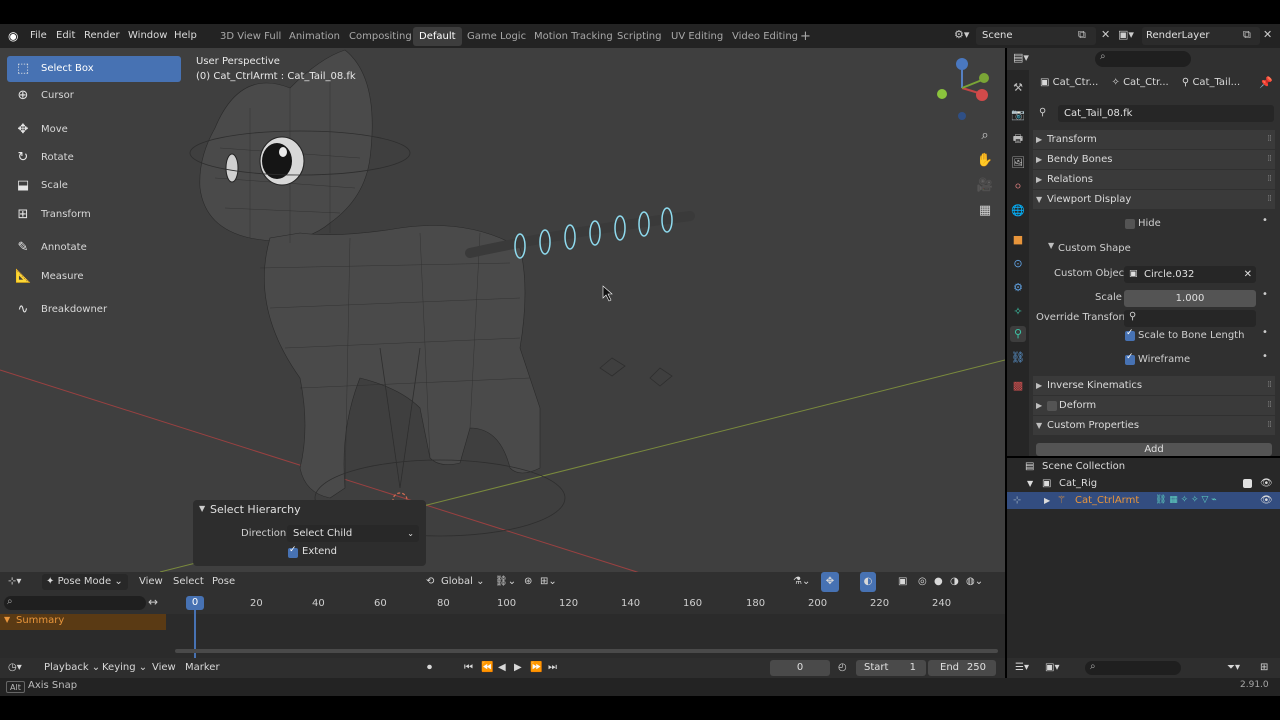 The width and height of the screenshot is (1280, 720). What do you see at coordinates (842, 668) in the screenshot?
I see `clock-icon: ◴` at bounding box center [842, 668].